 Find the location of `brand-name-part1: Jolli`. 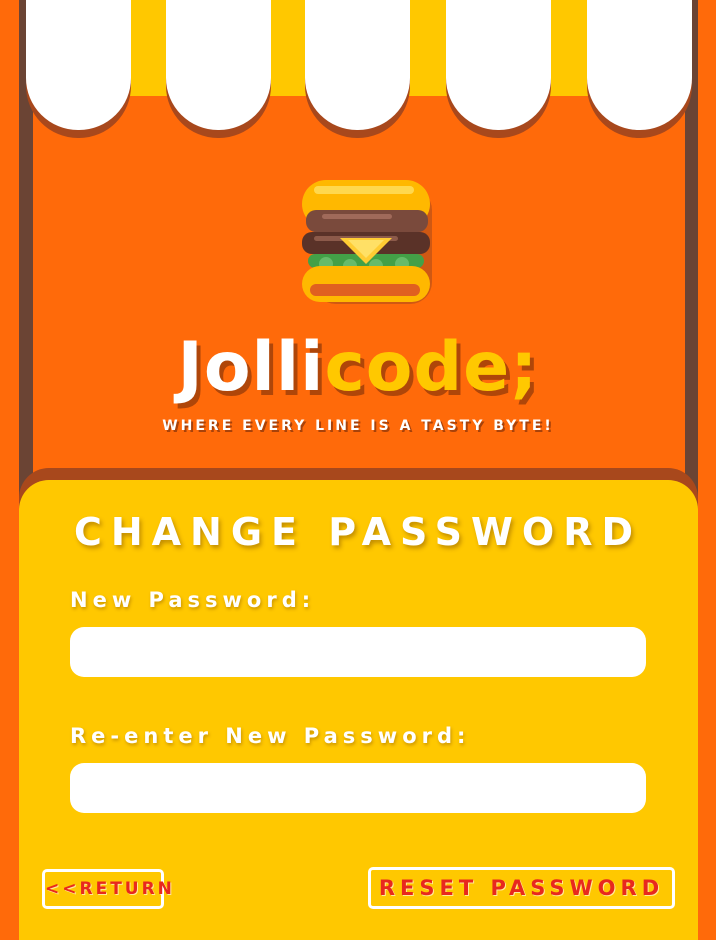

brand-name-part1: Jolli is located at coordinates (251, 367).